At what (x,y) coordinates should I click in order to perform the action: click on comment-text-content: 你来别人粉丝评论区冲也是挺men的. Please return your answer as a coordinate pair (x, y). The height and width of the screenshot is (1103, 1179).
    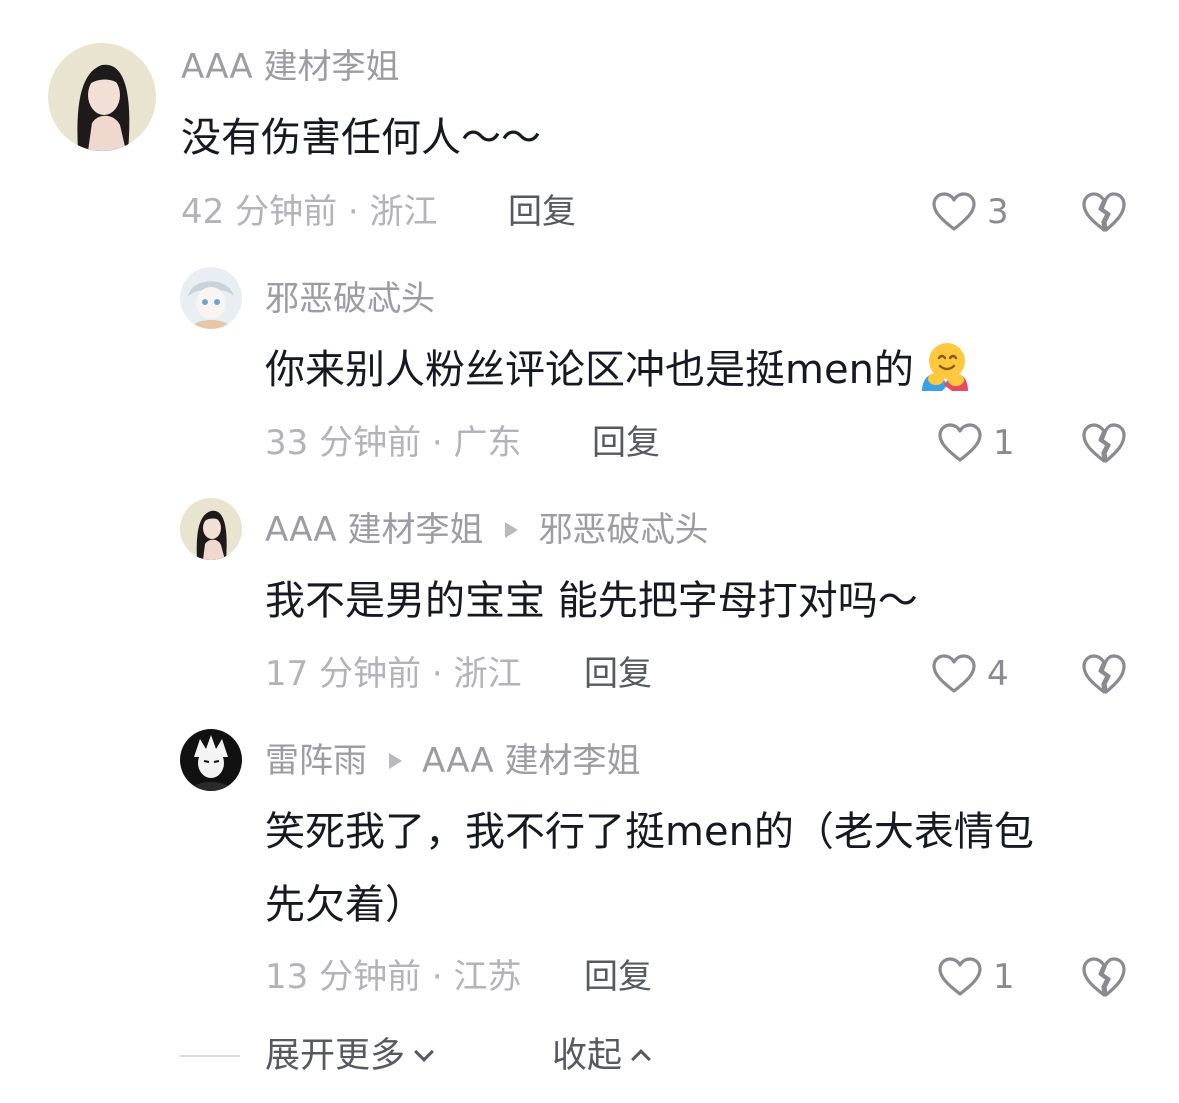
    Looking at the image, I should click on (589, 370).